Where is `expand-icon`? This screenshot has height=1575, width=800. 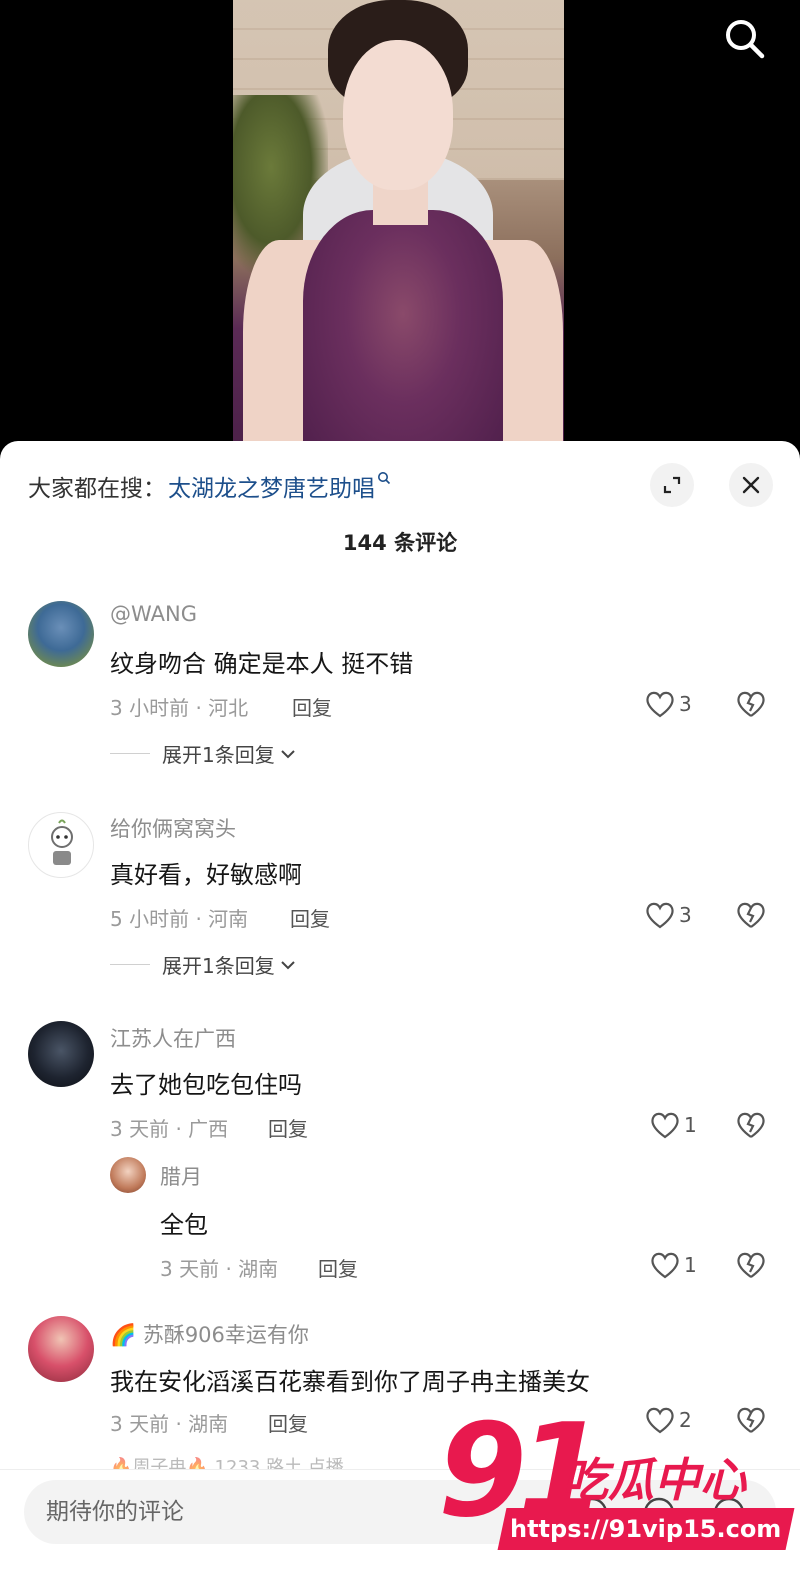 expand-icon is located at coordinates (672, 485).